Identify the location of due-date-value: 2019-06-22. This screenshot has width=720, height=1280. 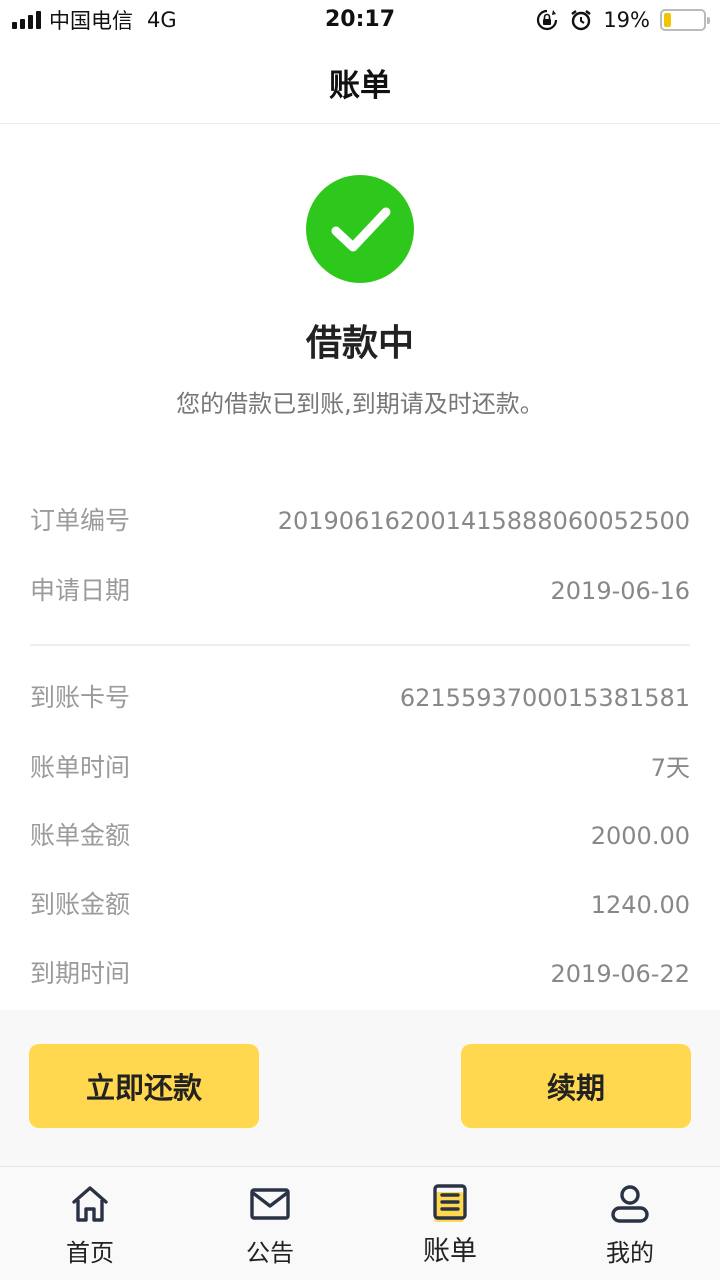
(620, 974).